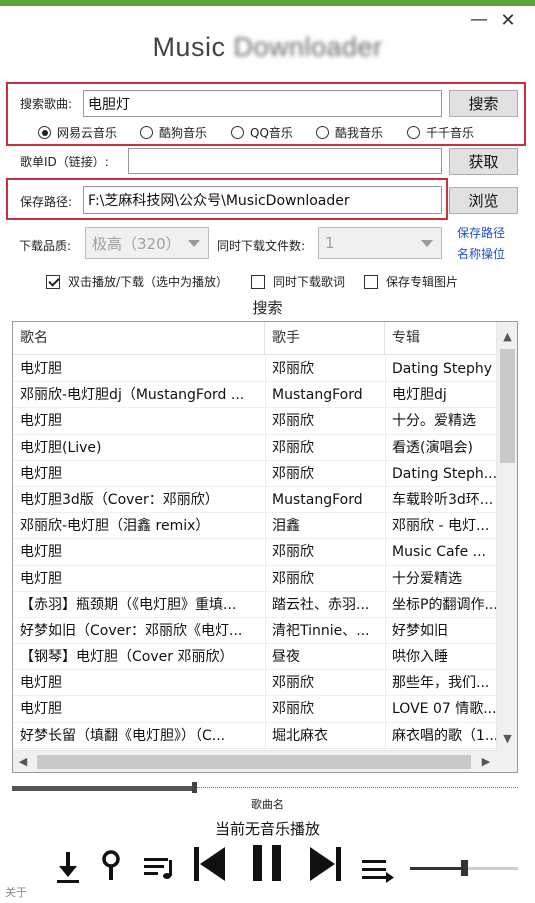 This screenshot has width=535, height=903. I want to click on table-row: 电灯胆 邓丽欣 十分。爱精选, so click(254, 421).